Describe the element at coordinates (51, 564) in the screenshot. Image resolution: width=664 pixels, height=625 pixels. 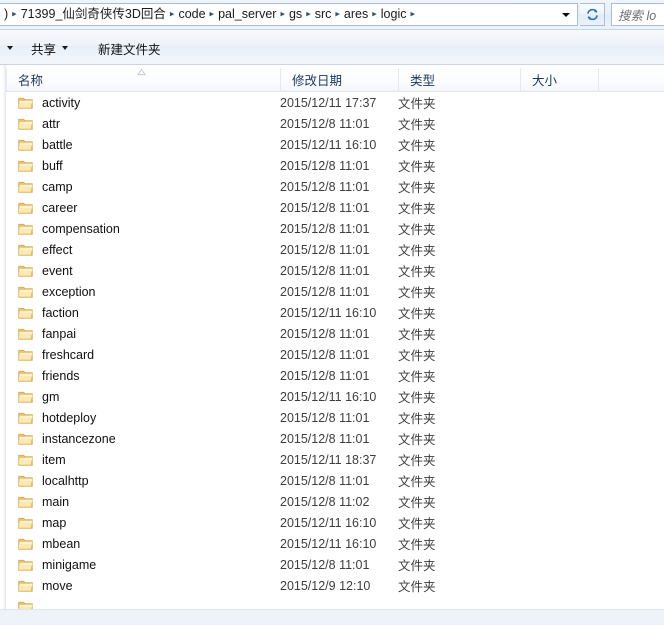
I see `file-name-cell: minigame` at that location.